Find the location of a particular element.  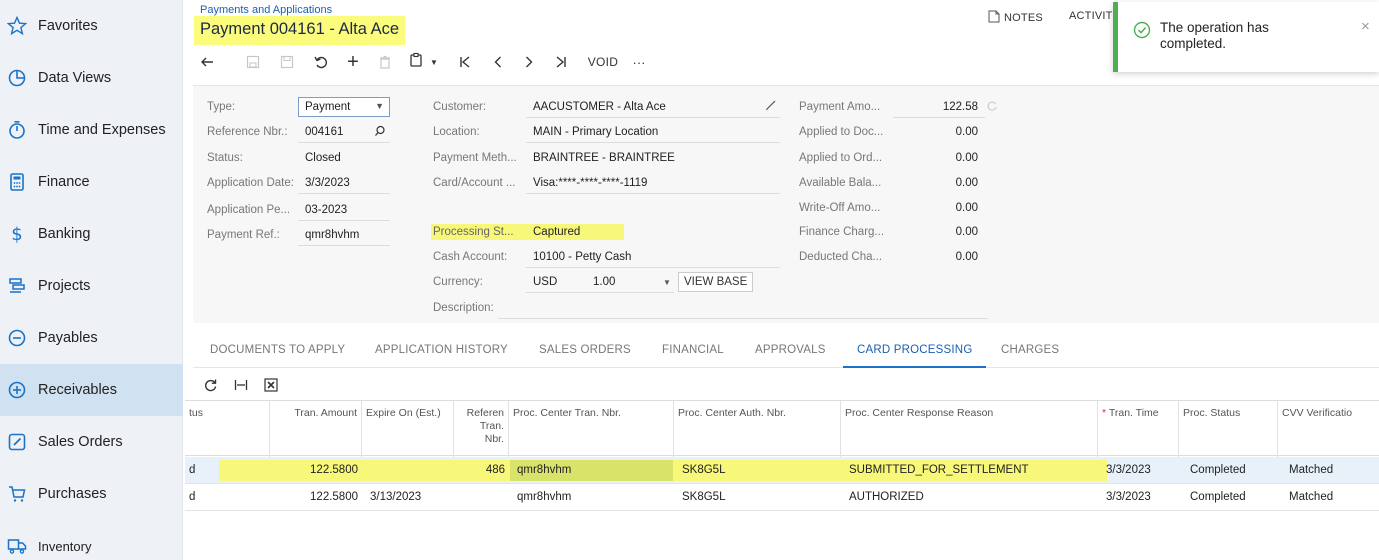

currency-field: USD is located at coordinates (545, 282).